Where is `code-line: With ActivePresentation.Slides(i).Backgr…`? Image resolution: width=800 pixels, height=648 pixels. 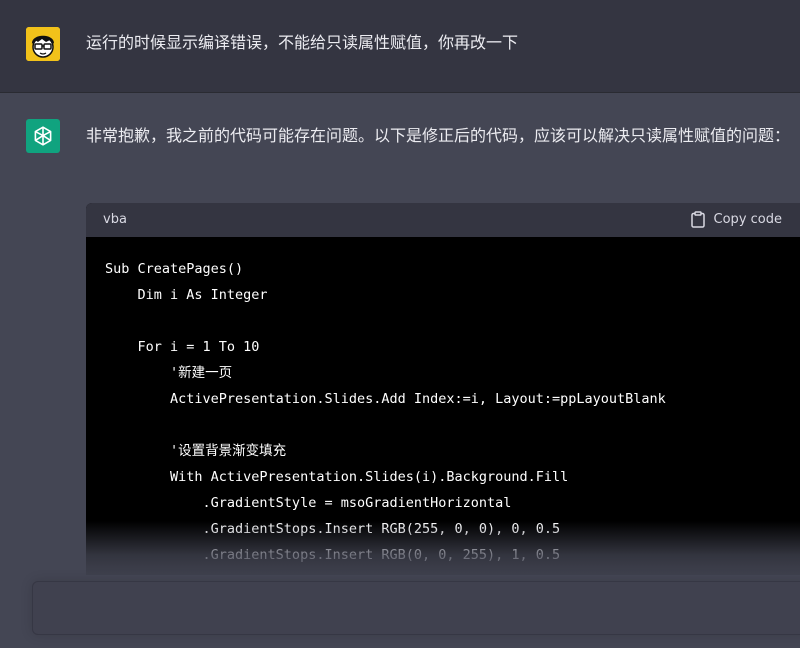
code-line: With ActivePresentation.Slides(i).Backgr… is located at coordinates (337, 477).